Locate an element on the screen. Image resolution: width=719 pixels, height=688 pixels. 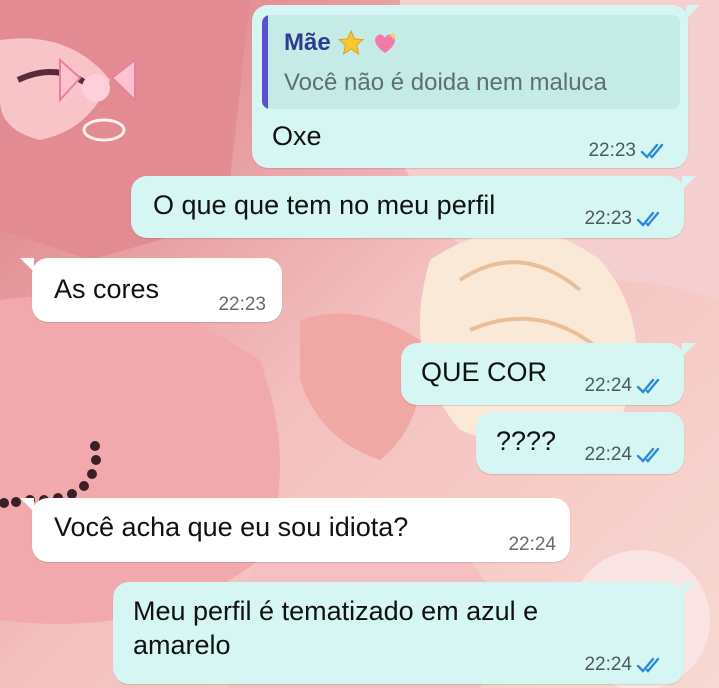
message-text: Oxe is located at coordinates (297, 136).